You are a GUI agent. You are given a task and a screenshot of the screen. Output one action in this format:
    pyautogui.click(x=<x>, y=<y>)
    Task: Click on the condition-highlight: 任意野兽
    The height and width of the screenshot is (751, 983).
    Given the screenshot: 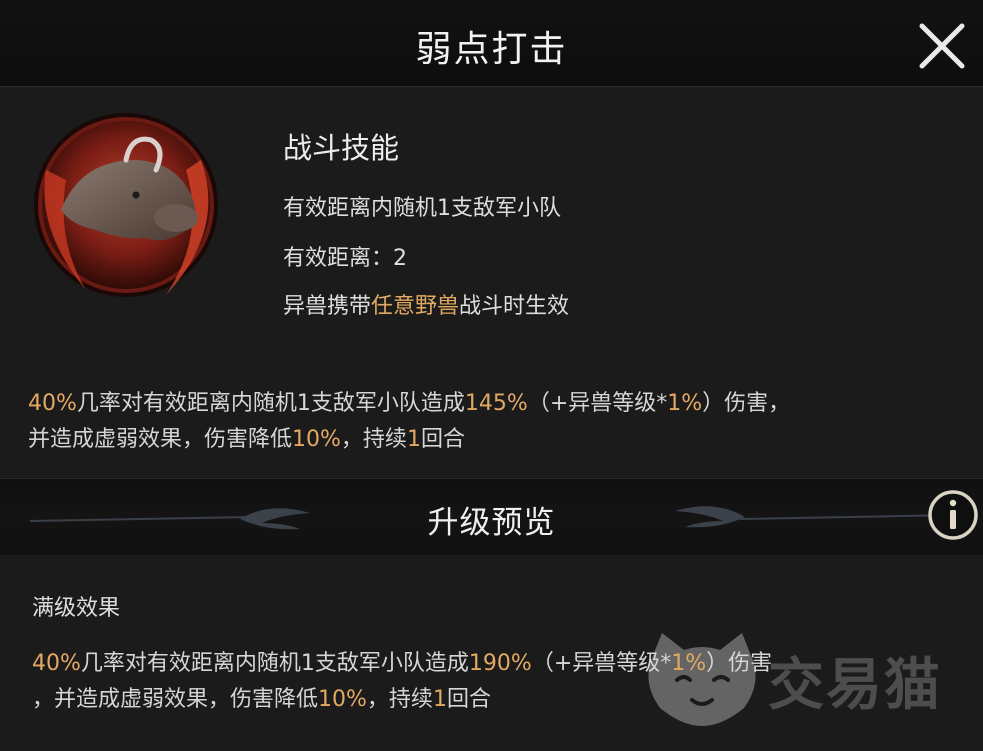 What is the action you would take?
    pyautogui.click(x=415, y=306)
    